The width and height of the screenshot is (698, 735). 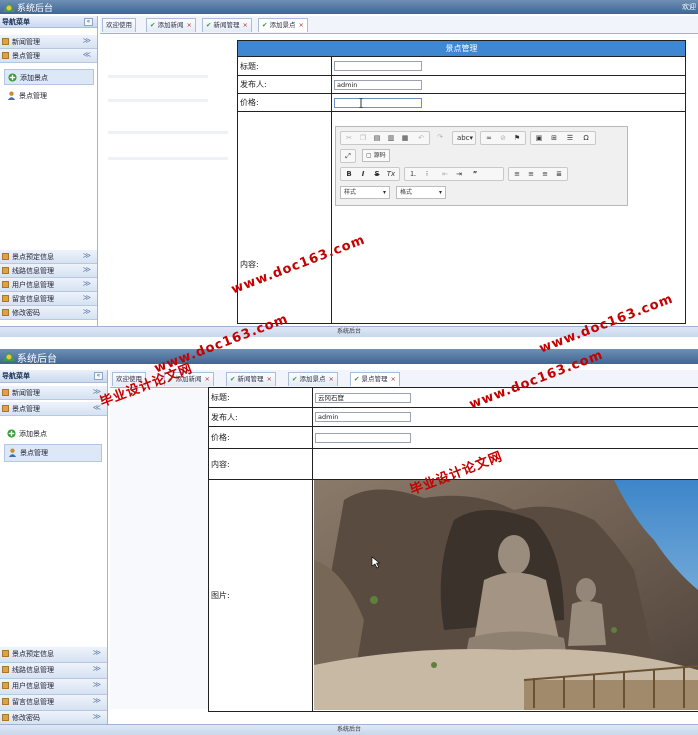 What do you see at coordinates (378, 66) in the screenshot?
I see `title-input` at bounding box center [378, 66].